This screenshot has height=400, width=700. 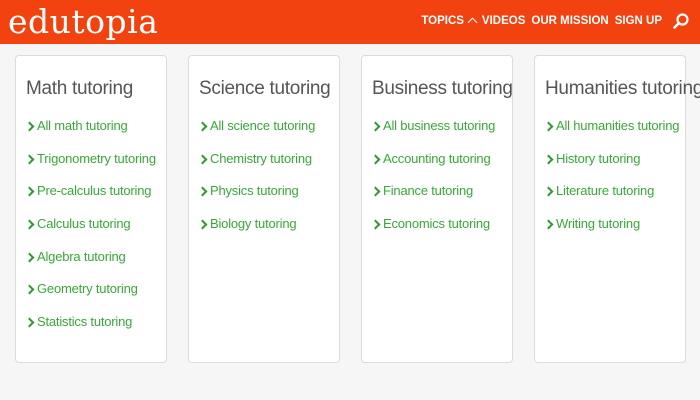 What do you see at coordinates (442, 88) in the screenshot?
I see `card-title: Business tutoring` at bounding box center [442, 88].